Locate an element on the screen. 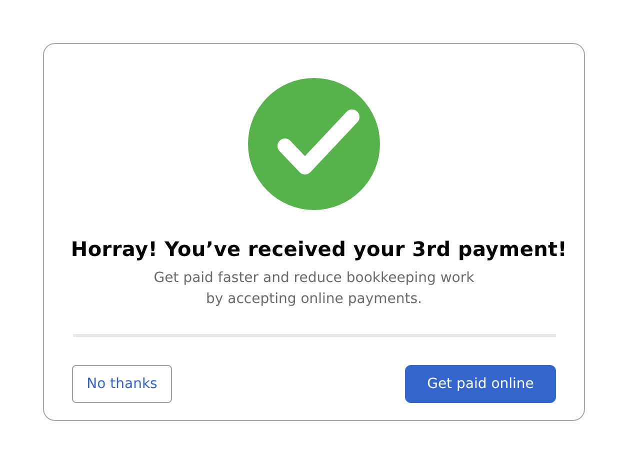  checkmark-icon is located at coordinates (314, 144).